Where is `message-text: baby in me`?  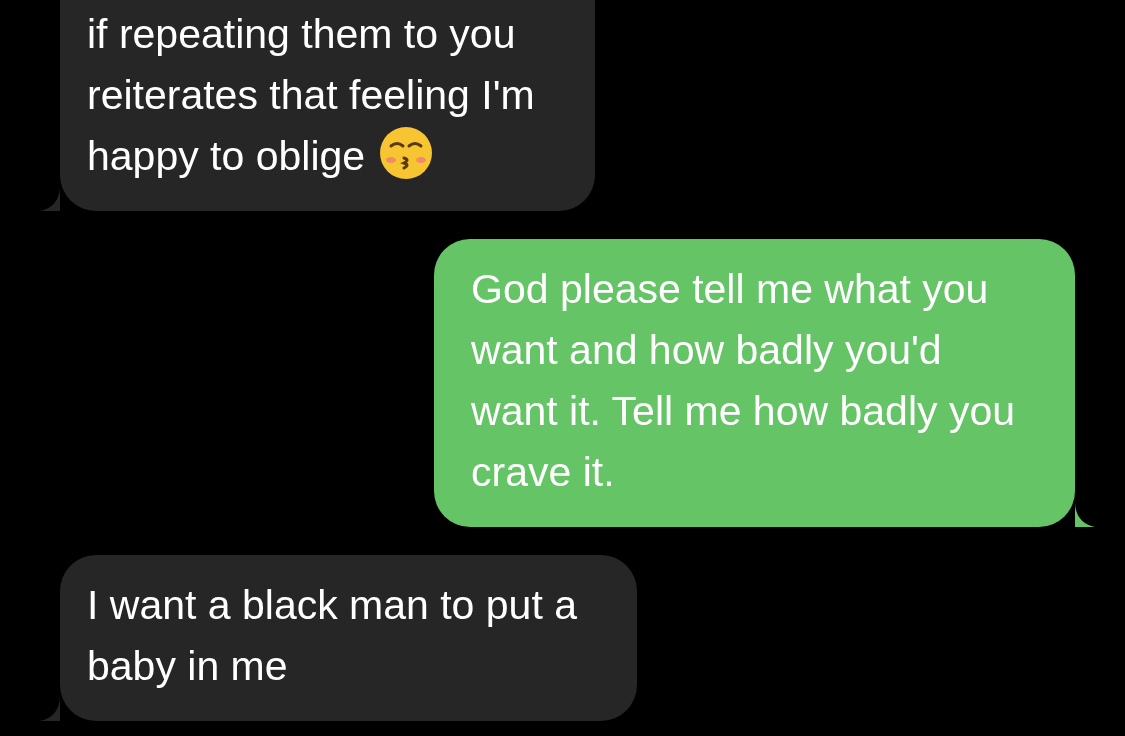
message-text: baby in me is located at coordinates (188, 666).